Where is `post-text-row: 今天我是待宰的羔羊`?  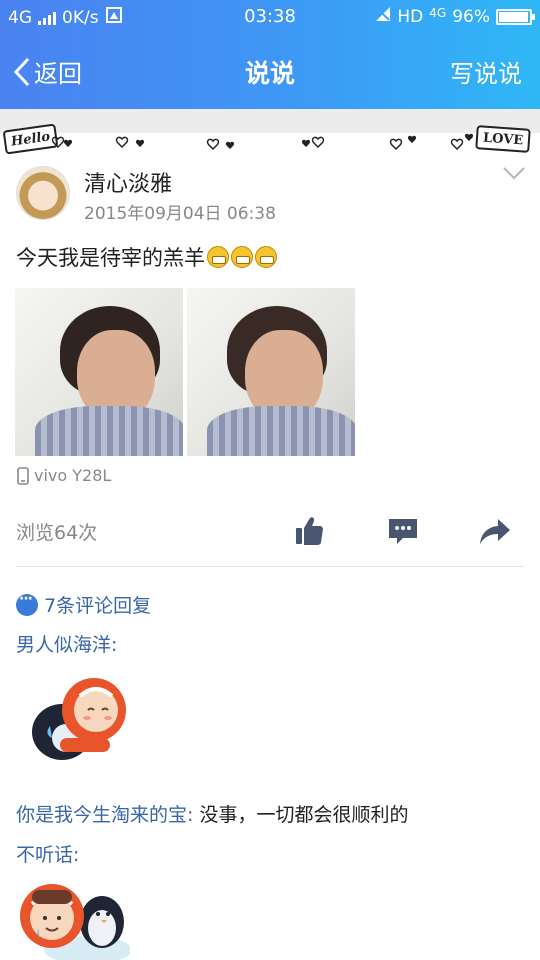 post-text-row: 今天我是待宰的羔羊 is located at coordinates (146, 257).